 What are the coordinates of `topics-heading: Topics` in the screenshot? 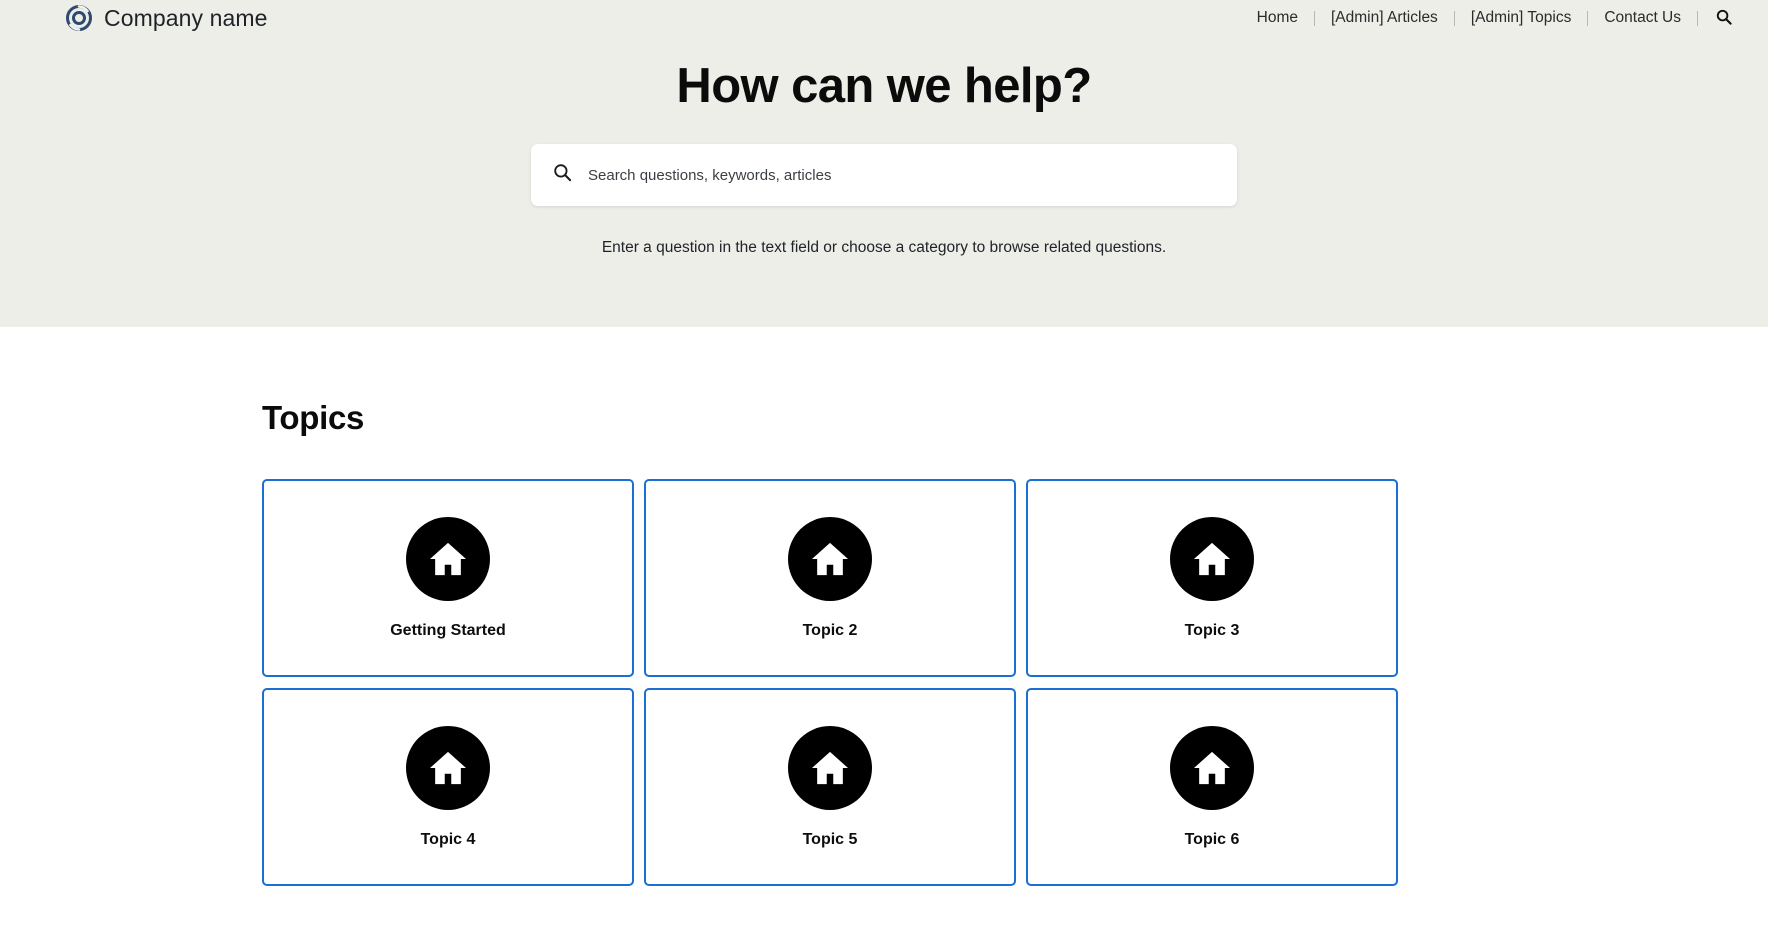 It's located at (313, 417).